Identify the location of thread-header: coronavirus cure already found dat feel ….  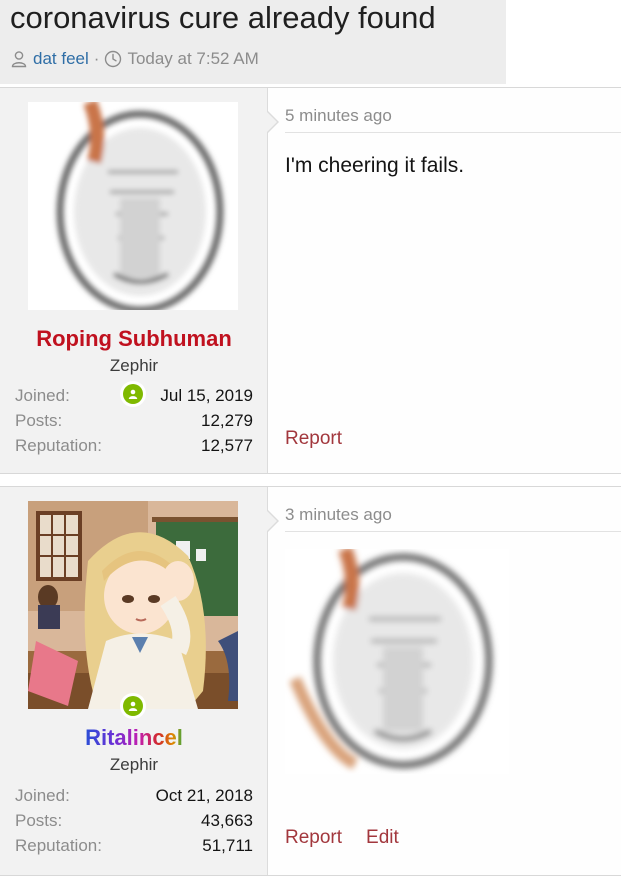
(253, 42).